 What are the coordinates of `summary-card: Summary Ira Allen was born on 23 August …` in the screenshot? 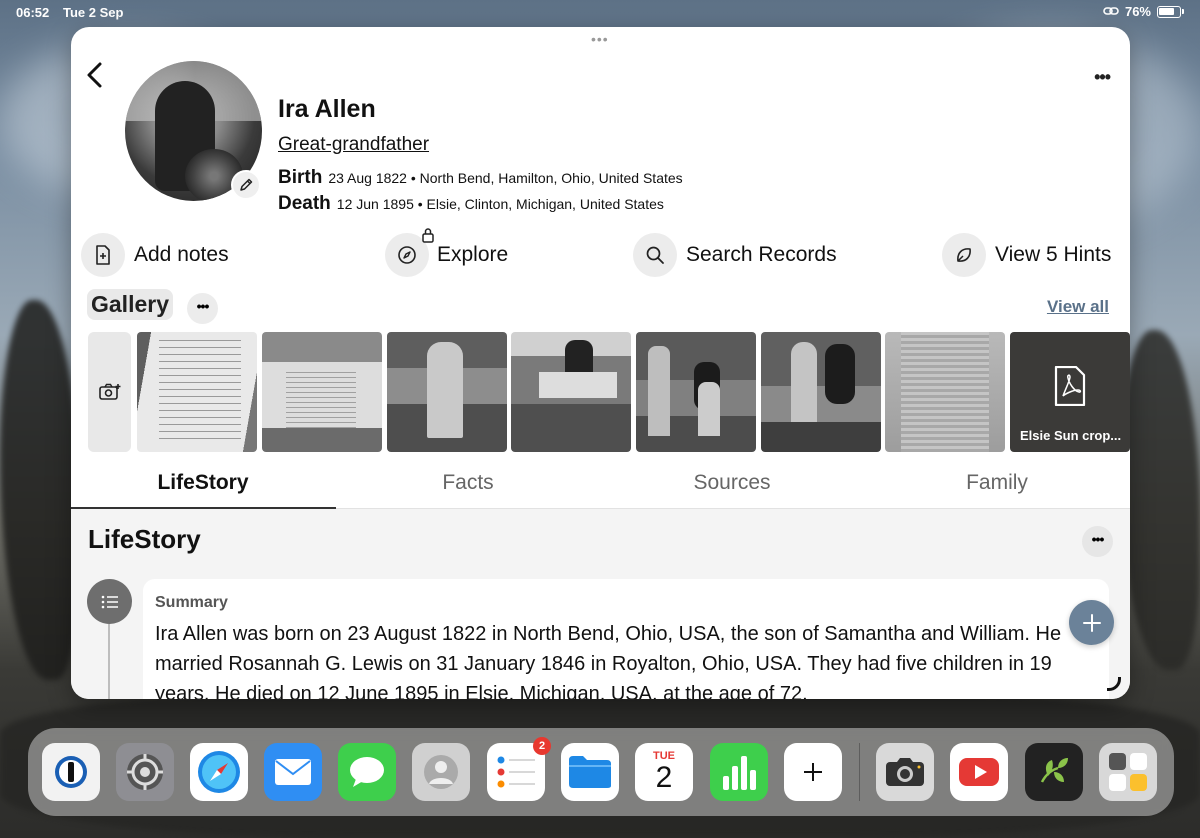 It's located at (626, 639).